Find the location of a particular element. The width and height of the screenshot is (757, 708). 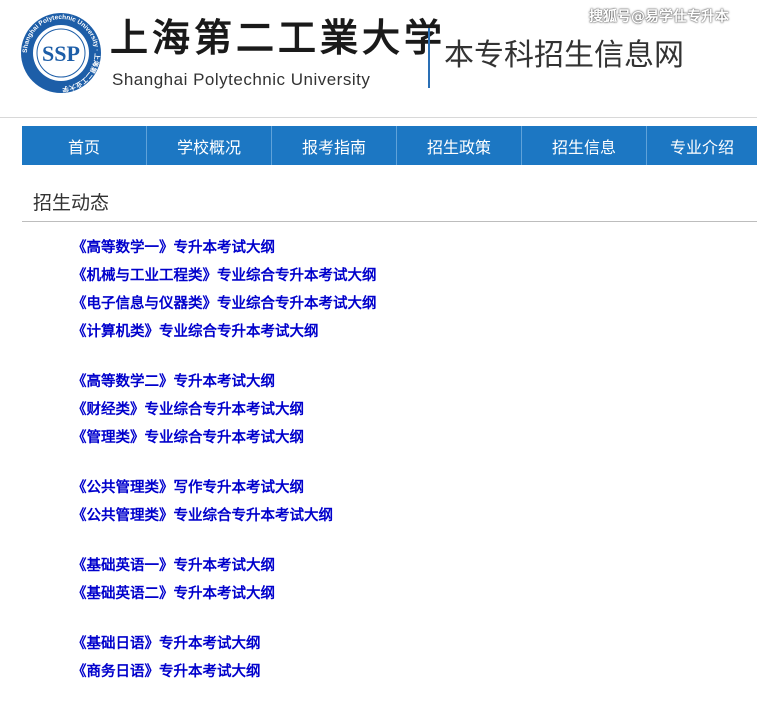

nav-item-home: 首页 is located at coordinates (84, 145).